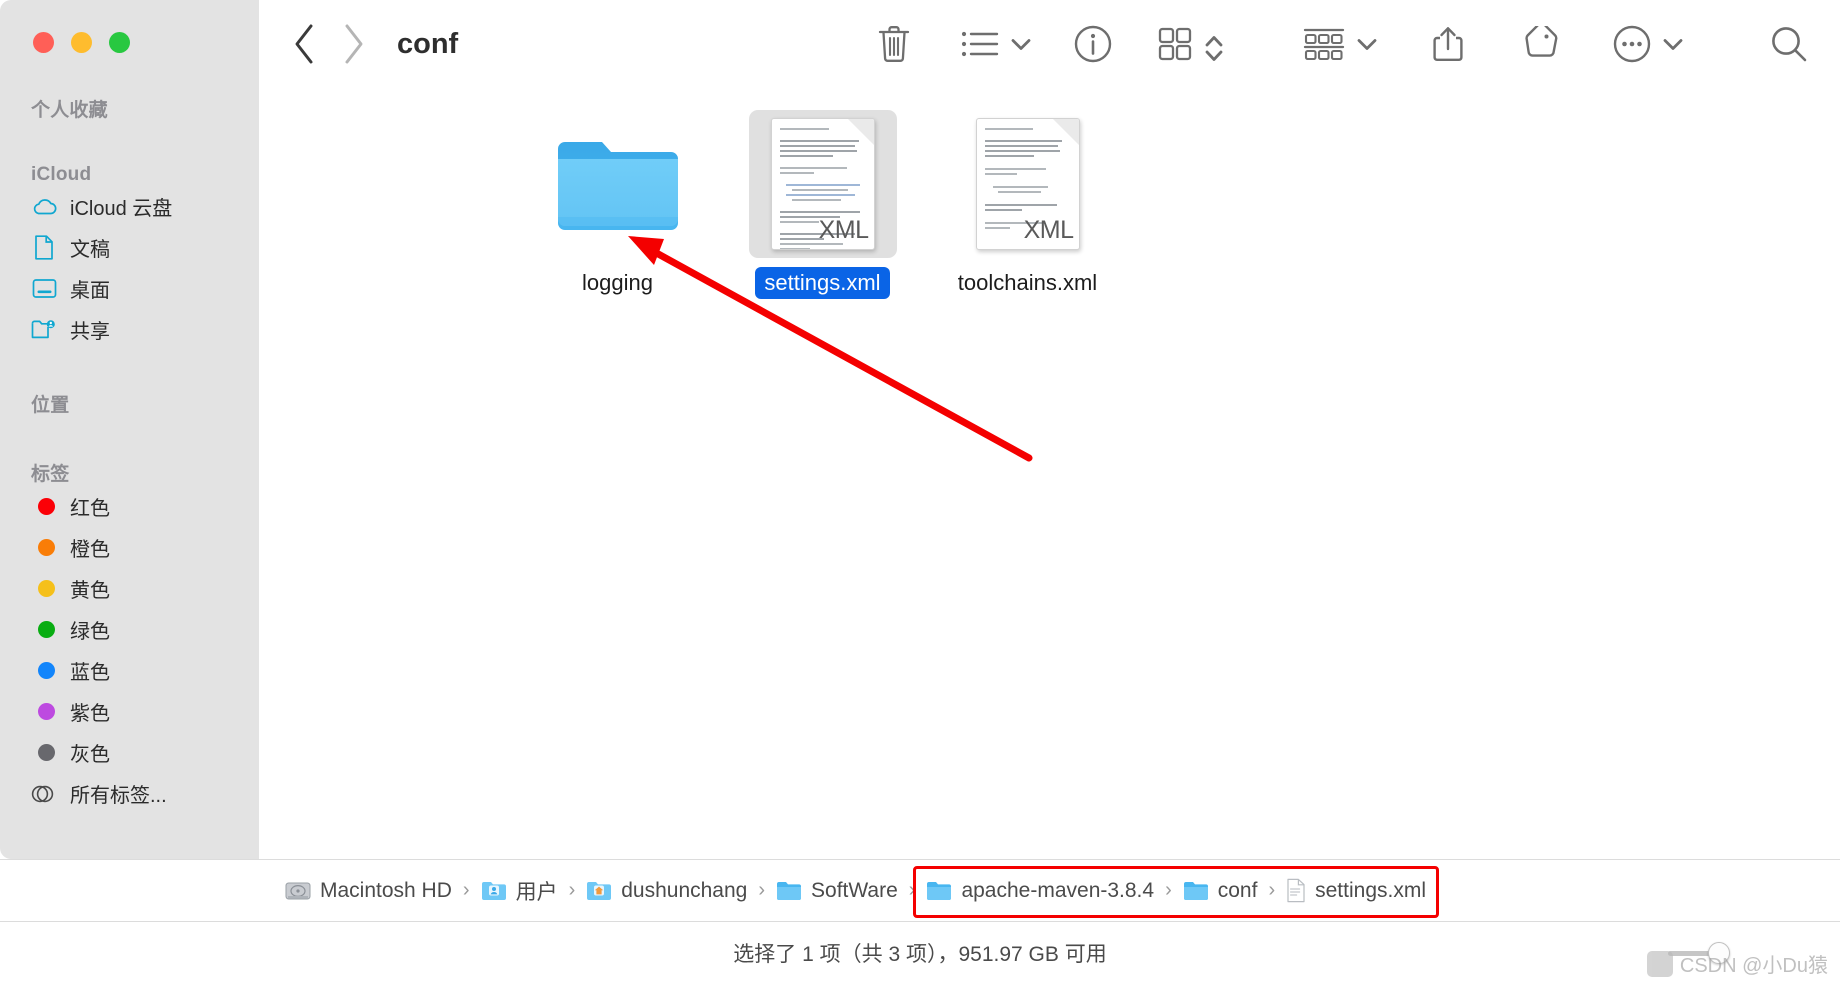 The height and width of the screenshot is (984, 1840). What do you see at coordinates (1220, 891) in the screenshot?
I see `breadcrumb-item-conf: conf` at bounding box center [1220, 891].